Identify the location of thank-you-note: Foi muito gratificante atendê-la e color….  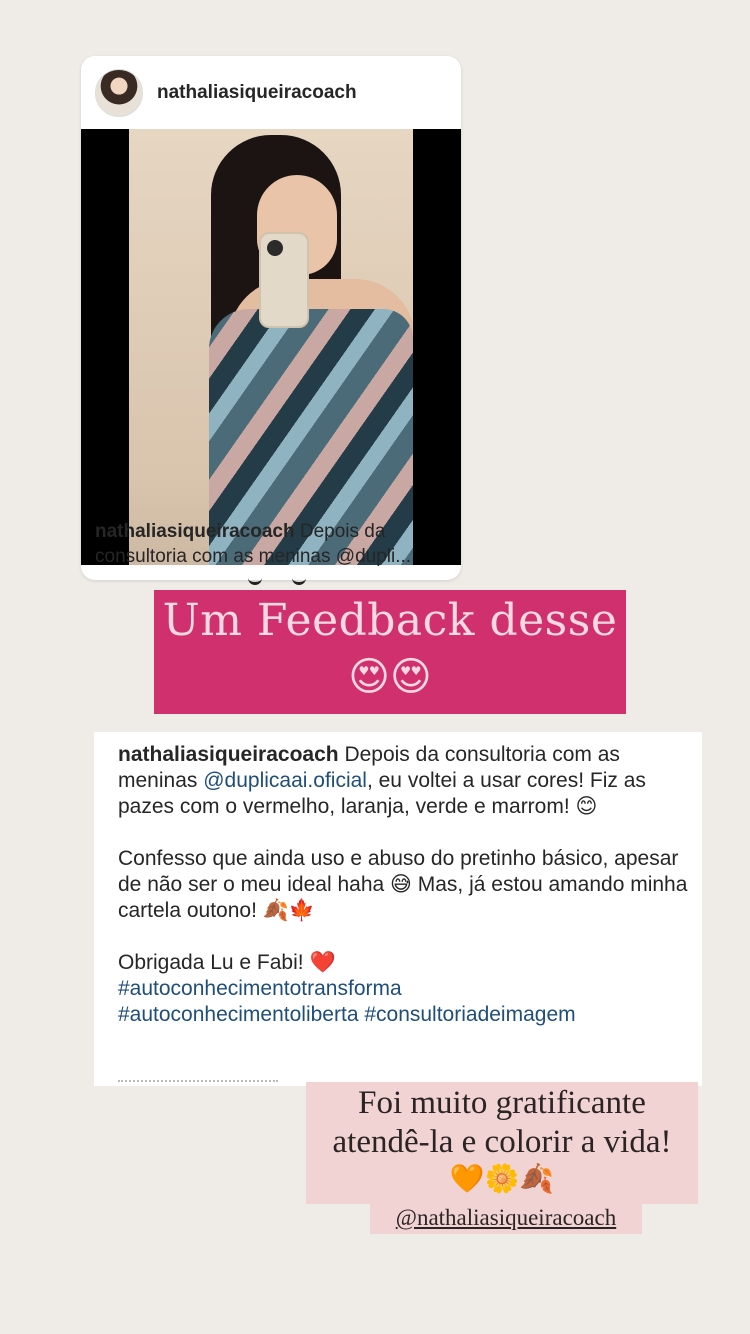
(502, 1143).